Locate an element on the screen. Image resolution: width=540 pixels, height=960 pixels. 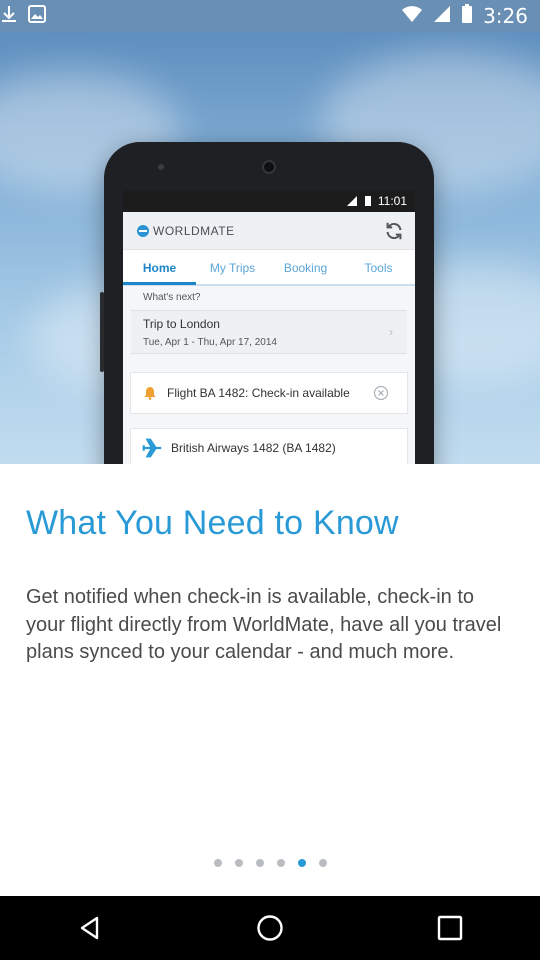
status-bar: 3:26 is located at coordinates (270, 16).